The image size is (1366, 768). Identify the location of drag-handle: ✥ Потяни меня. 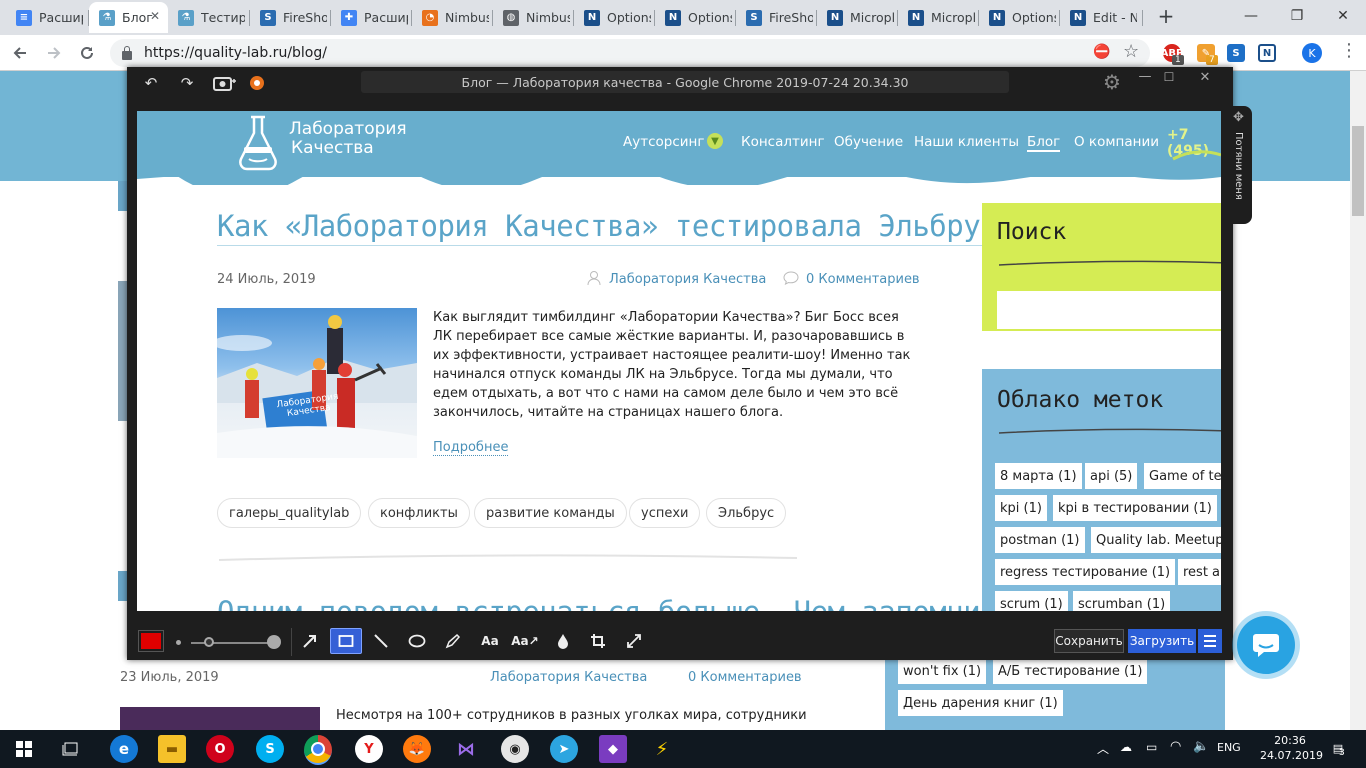
(1241, 165).